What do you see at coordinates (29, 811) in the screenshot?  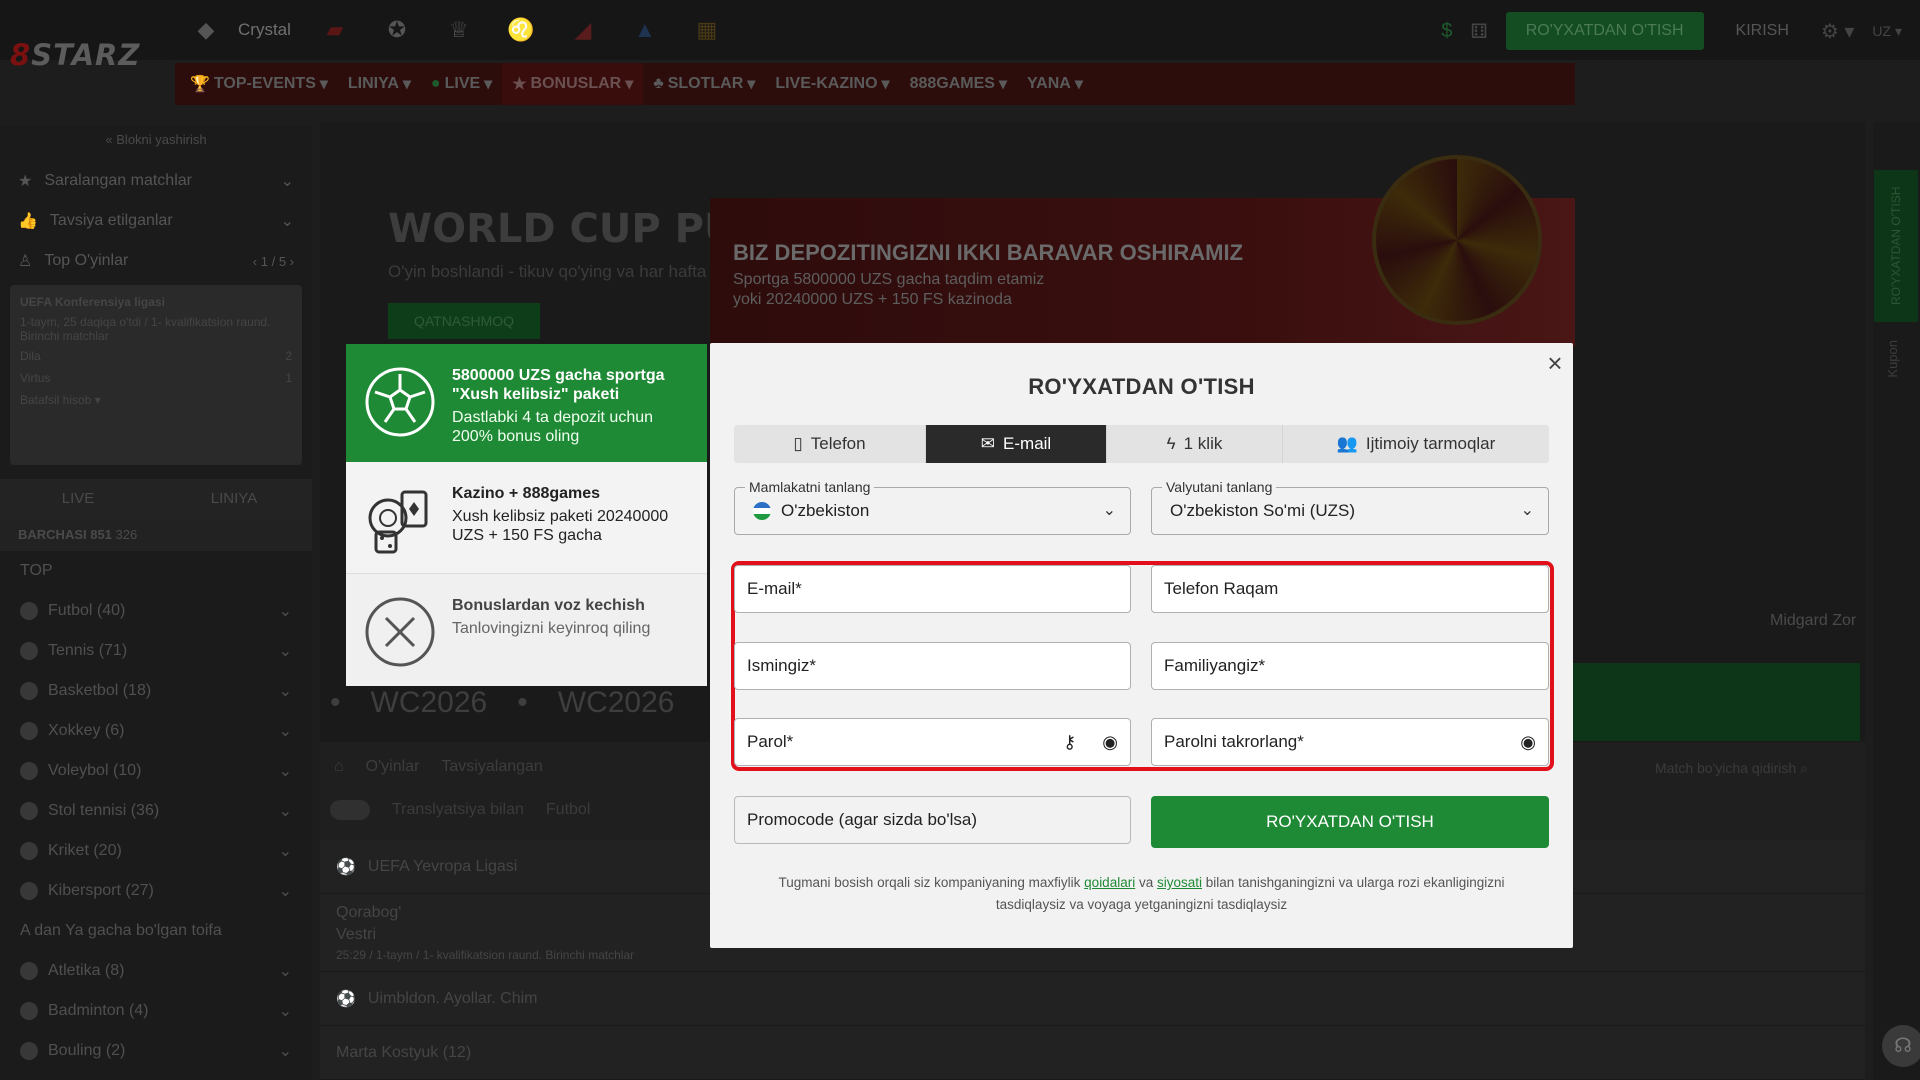 I see `table-tennis-icon` at bounding box center [29, 811].